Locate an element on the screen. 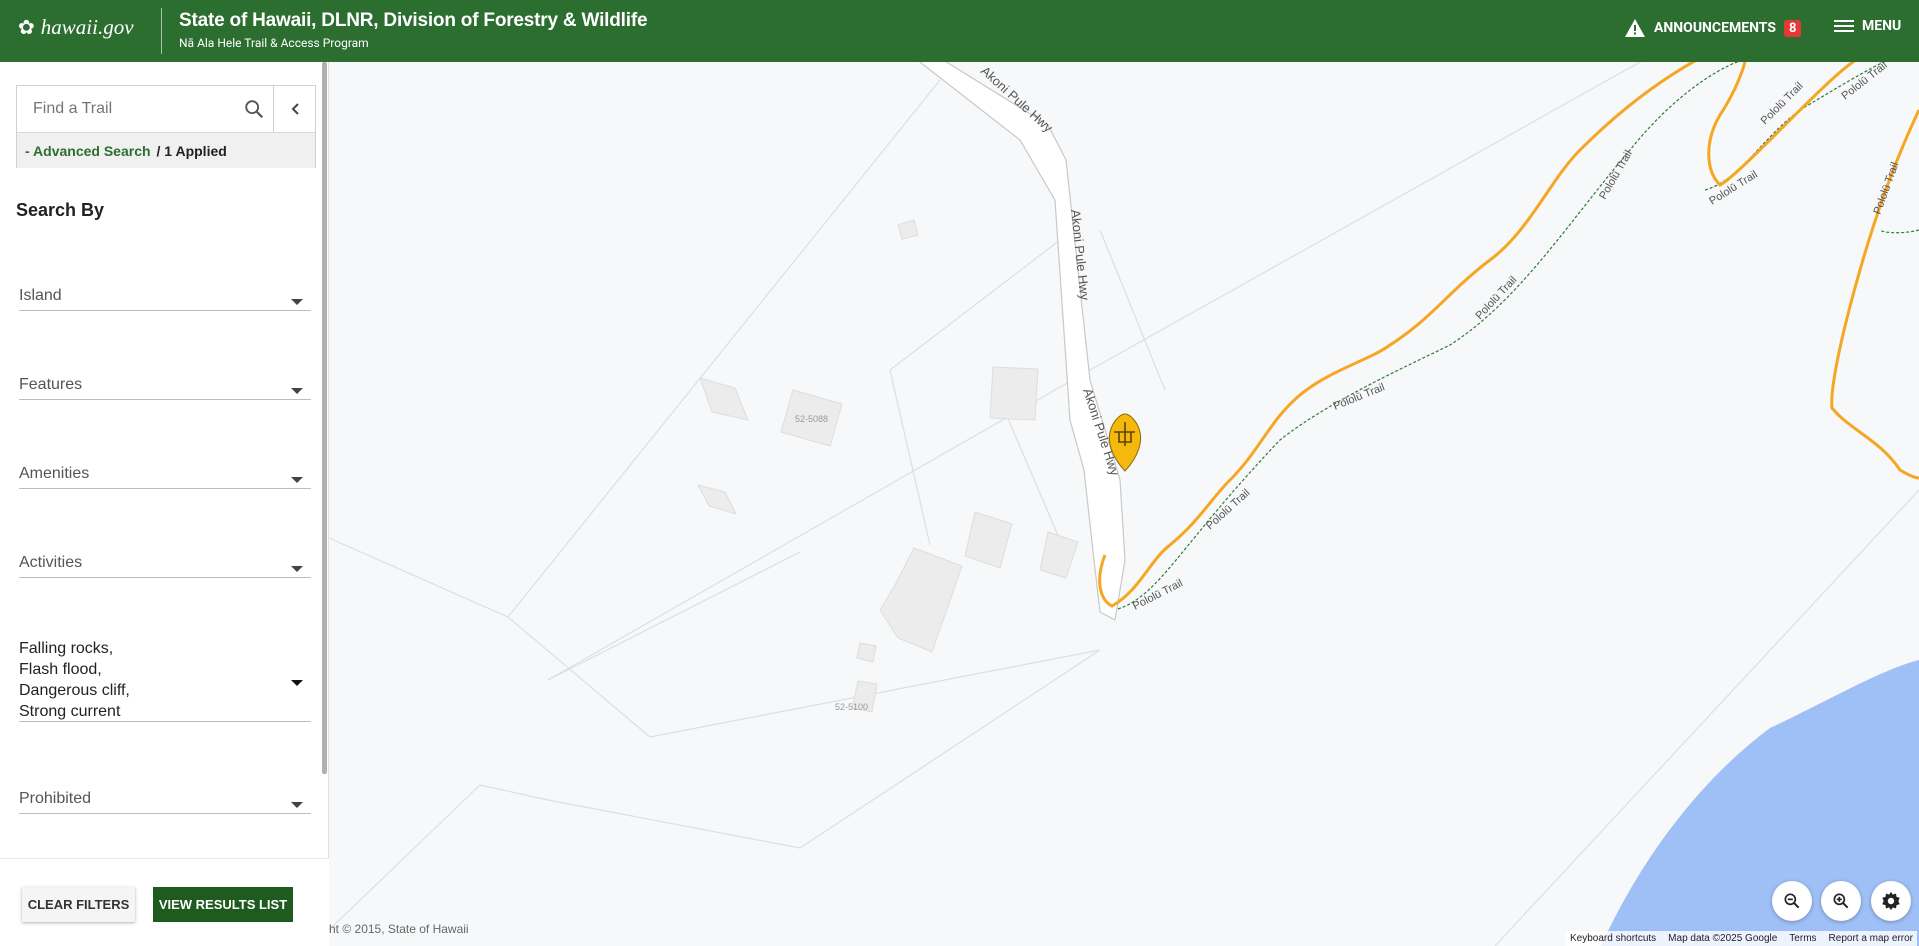 Image resolution: width=1919 pixels, height=946 pixels. amenities-filter-label: Amenities is located at coordinates (54, 473).